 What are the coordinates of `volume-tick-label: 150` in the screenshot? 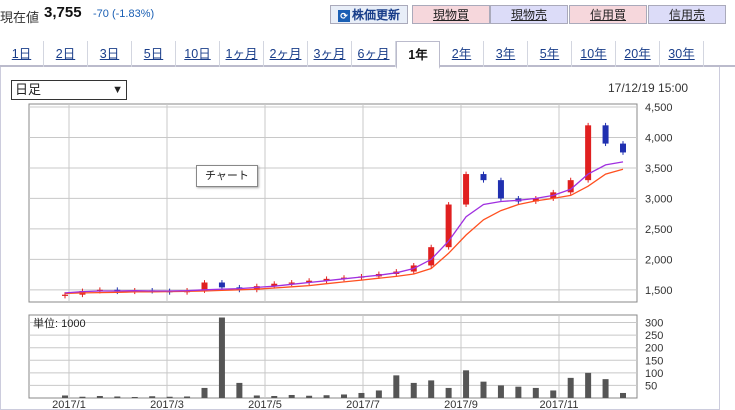 It's located at (654, 361).